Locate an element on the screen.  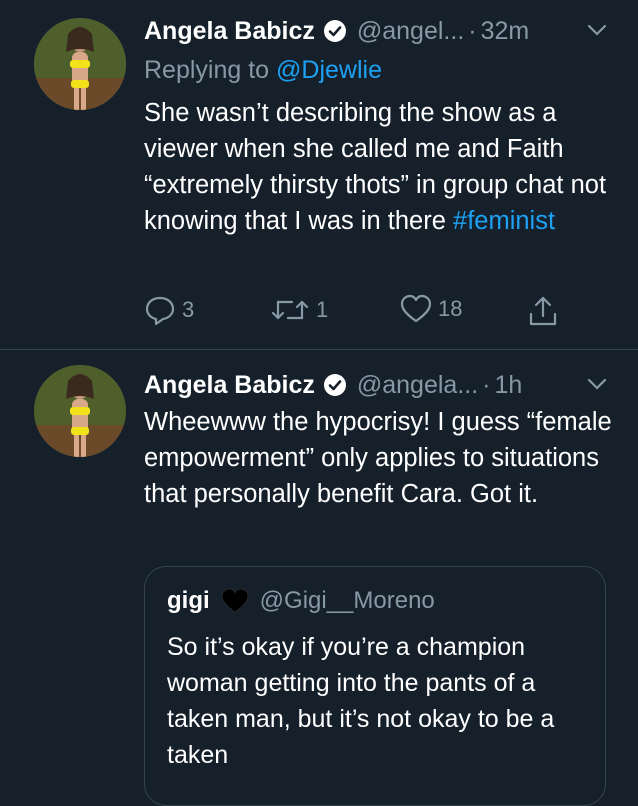
timestamp: 32m is located at coordinates (505, 31).